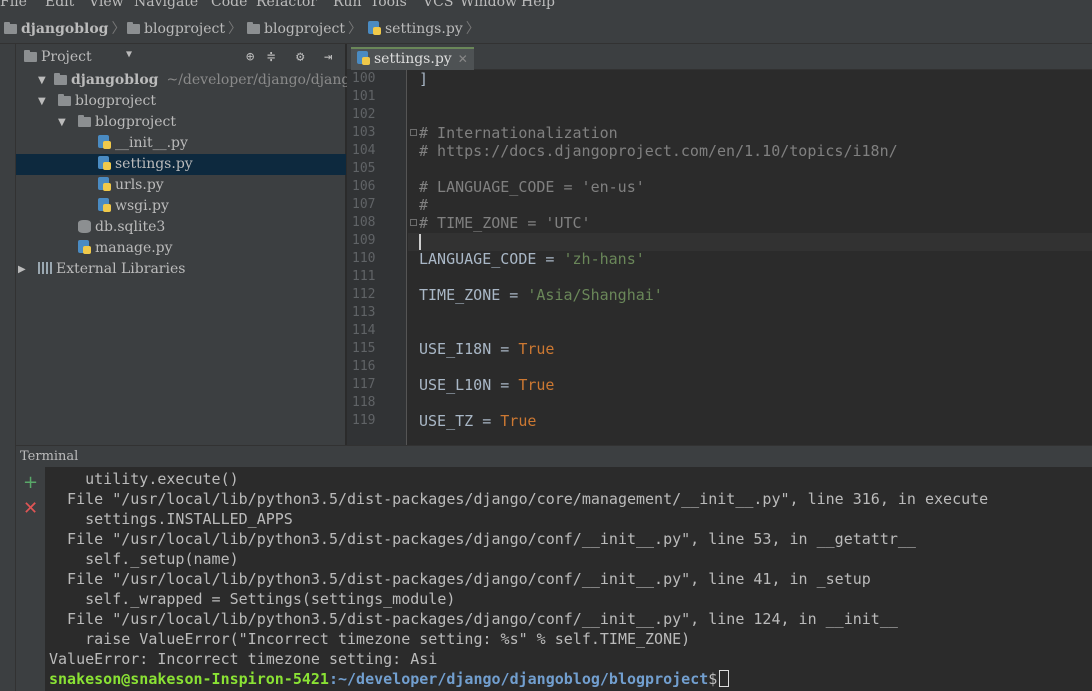  What do you see at coordinates (364, 168) in the screenshot?
I see `line-number: 105` at bounding box center [364, 168].